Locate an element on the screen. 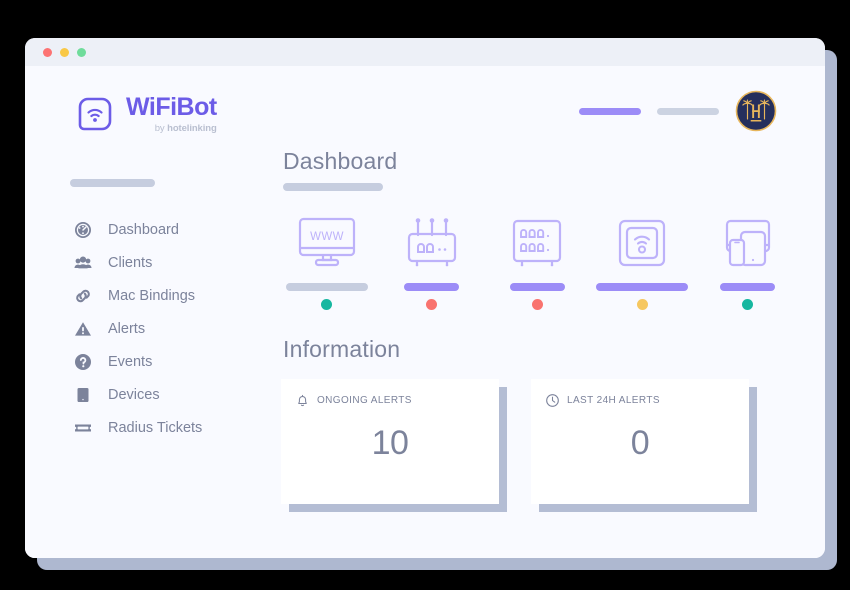  brand-by-word: by is located at coordinates (161, 128).